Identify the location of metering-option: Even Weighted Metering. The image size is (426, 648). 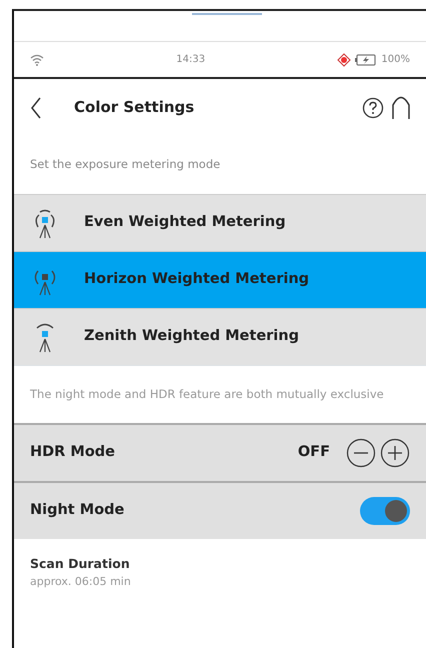
(220, 222).